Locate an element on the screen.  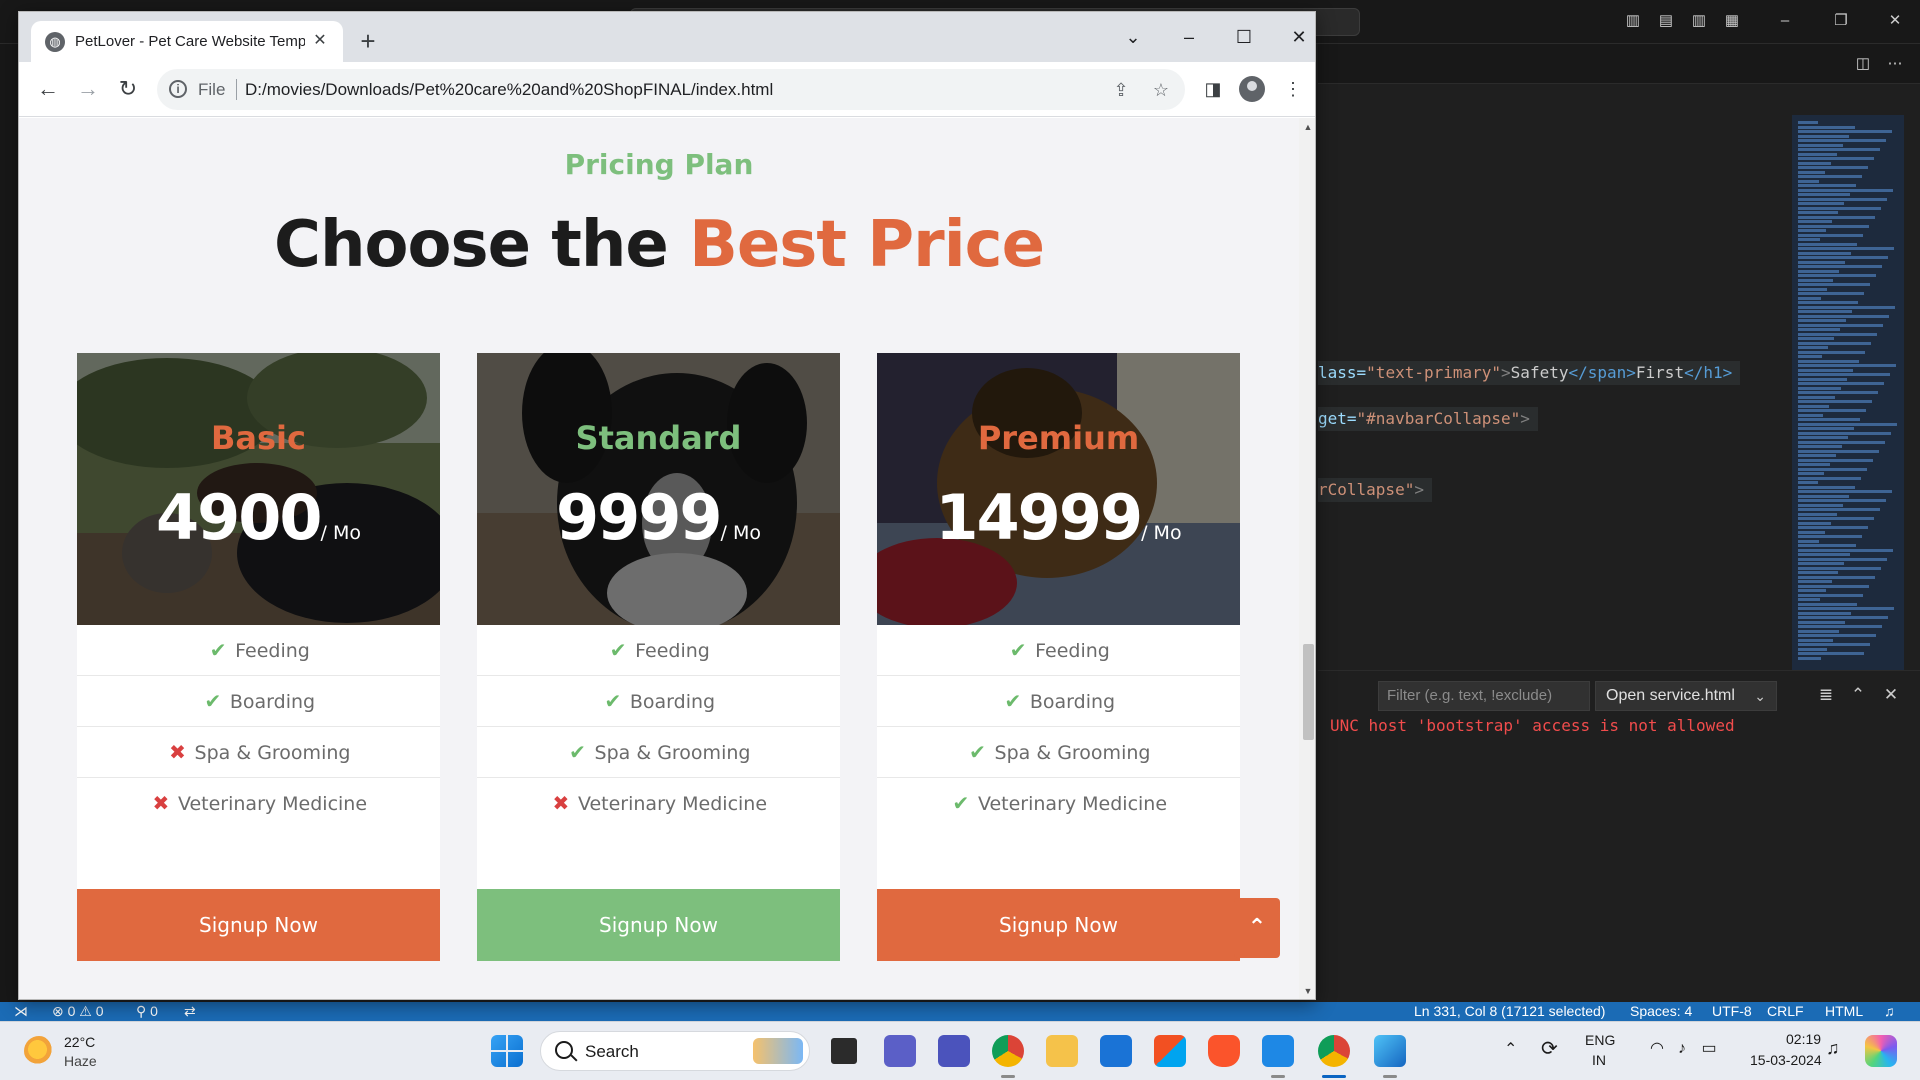
weather-temperature: 22°C is located at coordinates (79, 1042).